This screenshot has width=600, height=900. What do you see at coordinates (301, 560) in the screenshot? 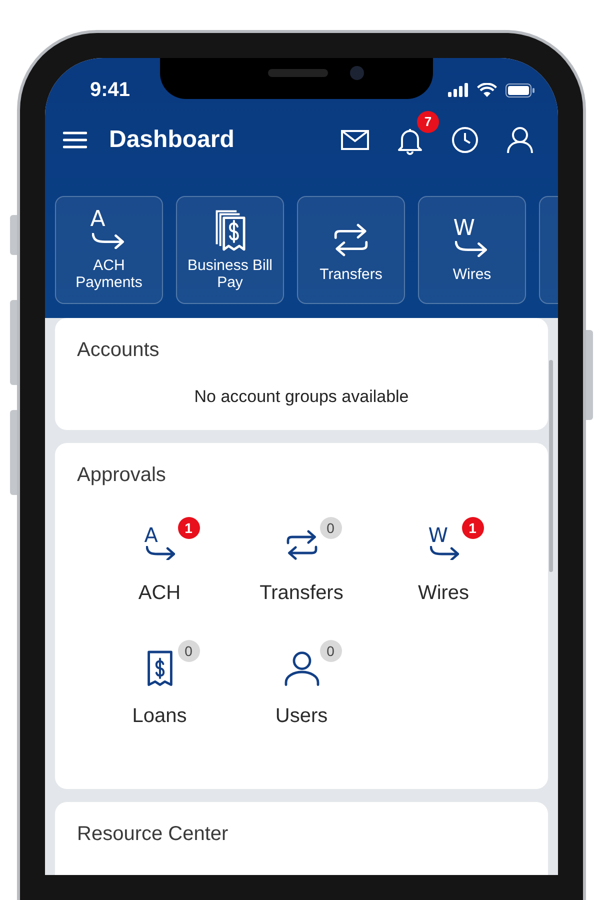
I see `approval-item: 0 Transfers` at bounding box center [301, 560].